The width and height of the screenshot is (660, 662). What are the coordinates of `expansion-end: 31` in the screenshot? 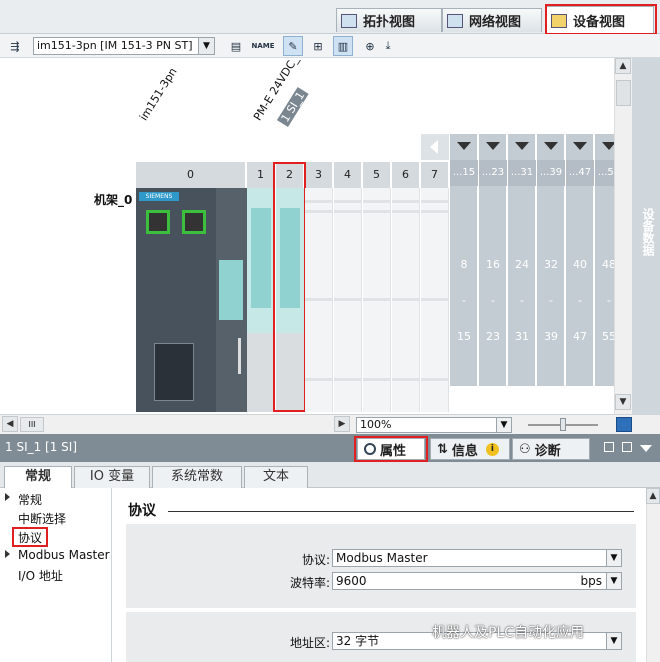 It's located at (522, 336).